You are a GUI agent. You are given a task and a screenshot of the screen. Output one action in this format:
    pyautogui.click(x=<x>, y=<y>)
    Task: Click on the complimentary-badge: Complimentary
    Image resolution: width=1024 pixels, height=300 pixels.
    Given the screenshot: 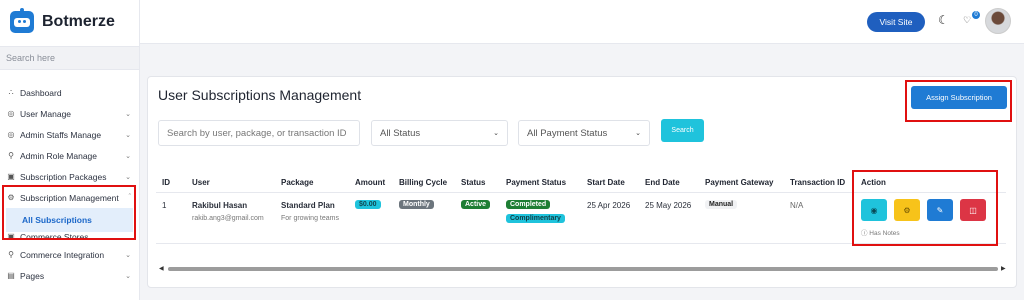 What is the action you would take?
    pyautogui.click(x=535, y=218)
    